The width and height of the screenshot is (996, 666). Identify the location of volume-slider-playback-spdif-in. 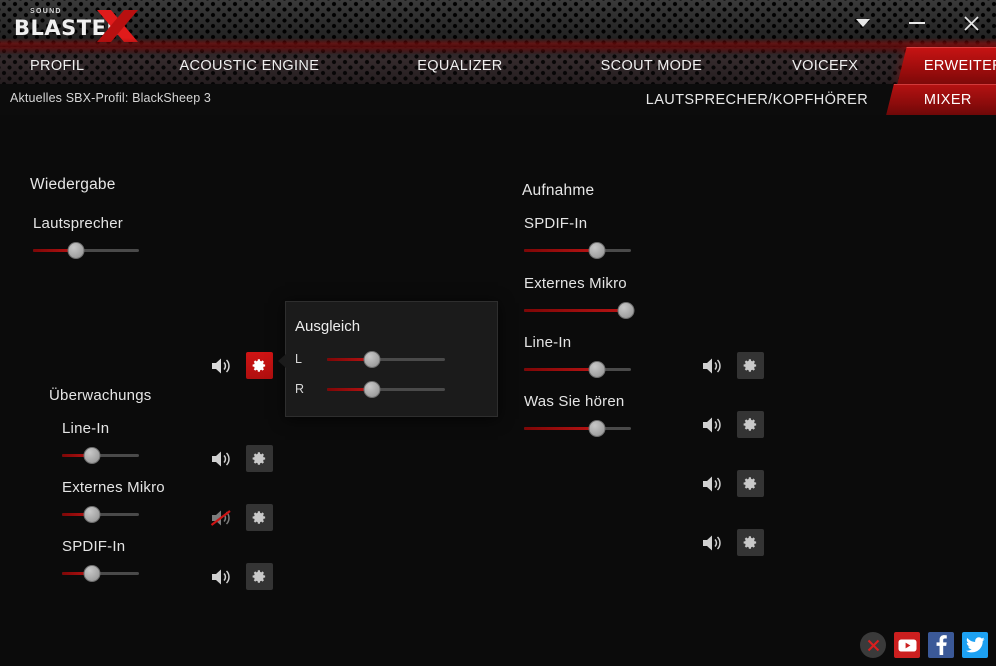
(100, 573).